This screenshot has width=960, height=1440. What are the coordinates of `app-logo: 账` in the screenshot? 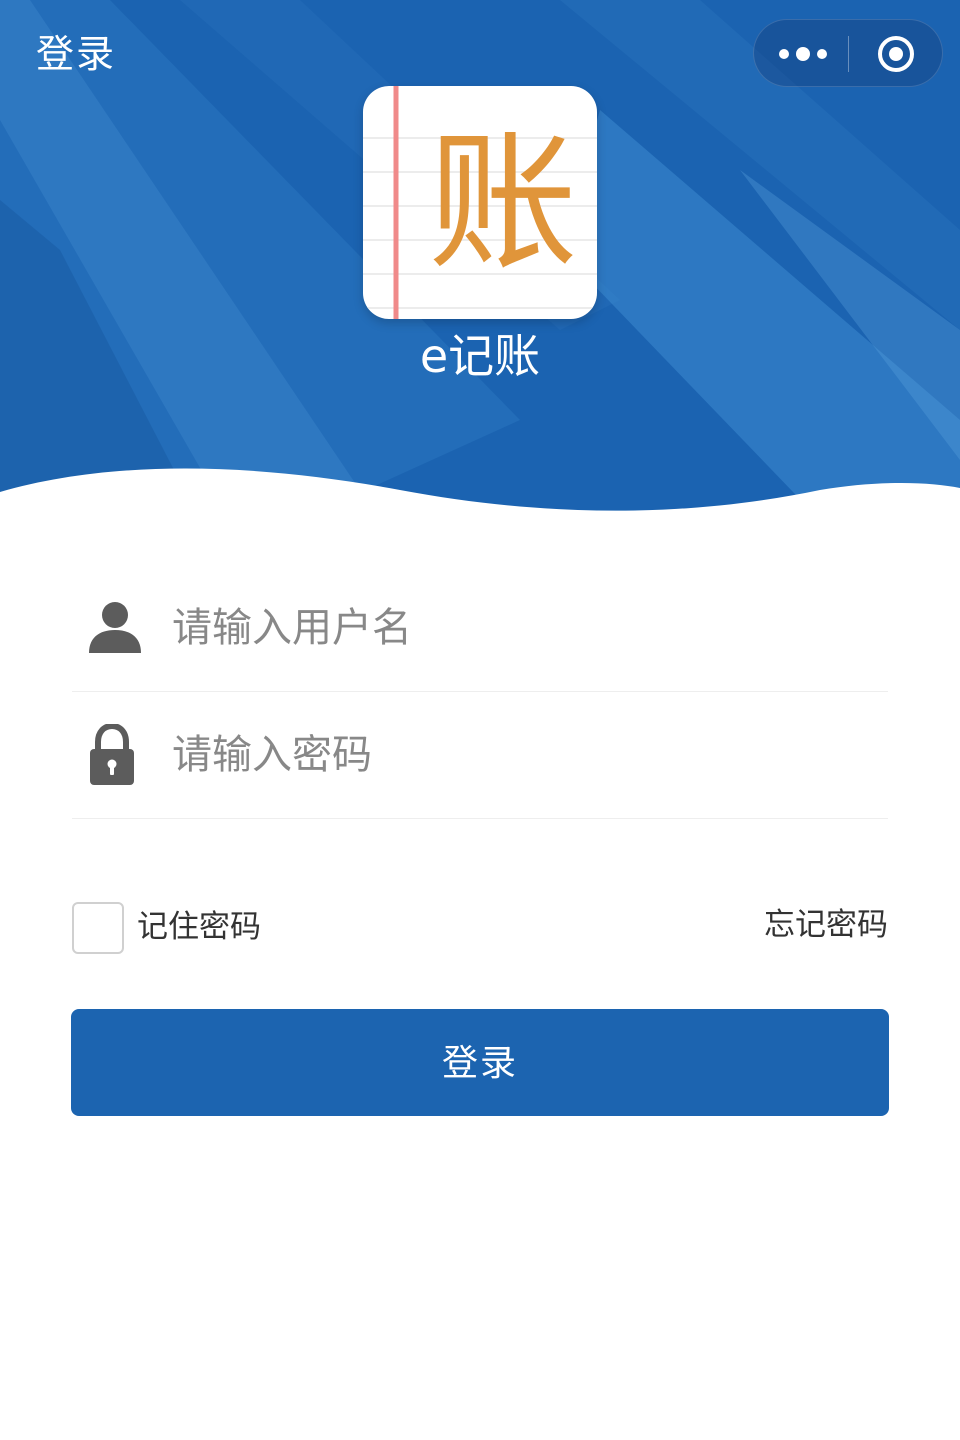 It's located at (480, 202).